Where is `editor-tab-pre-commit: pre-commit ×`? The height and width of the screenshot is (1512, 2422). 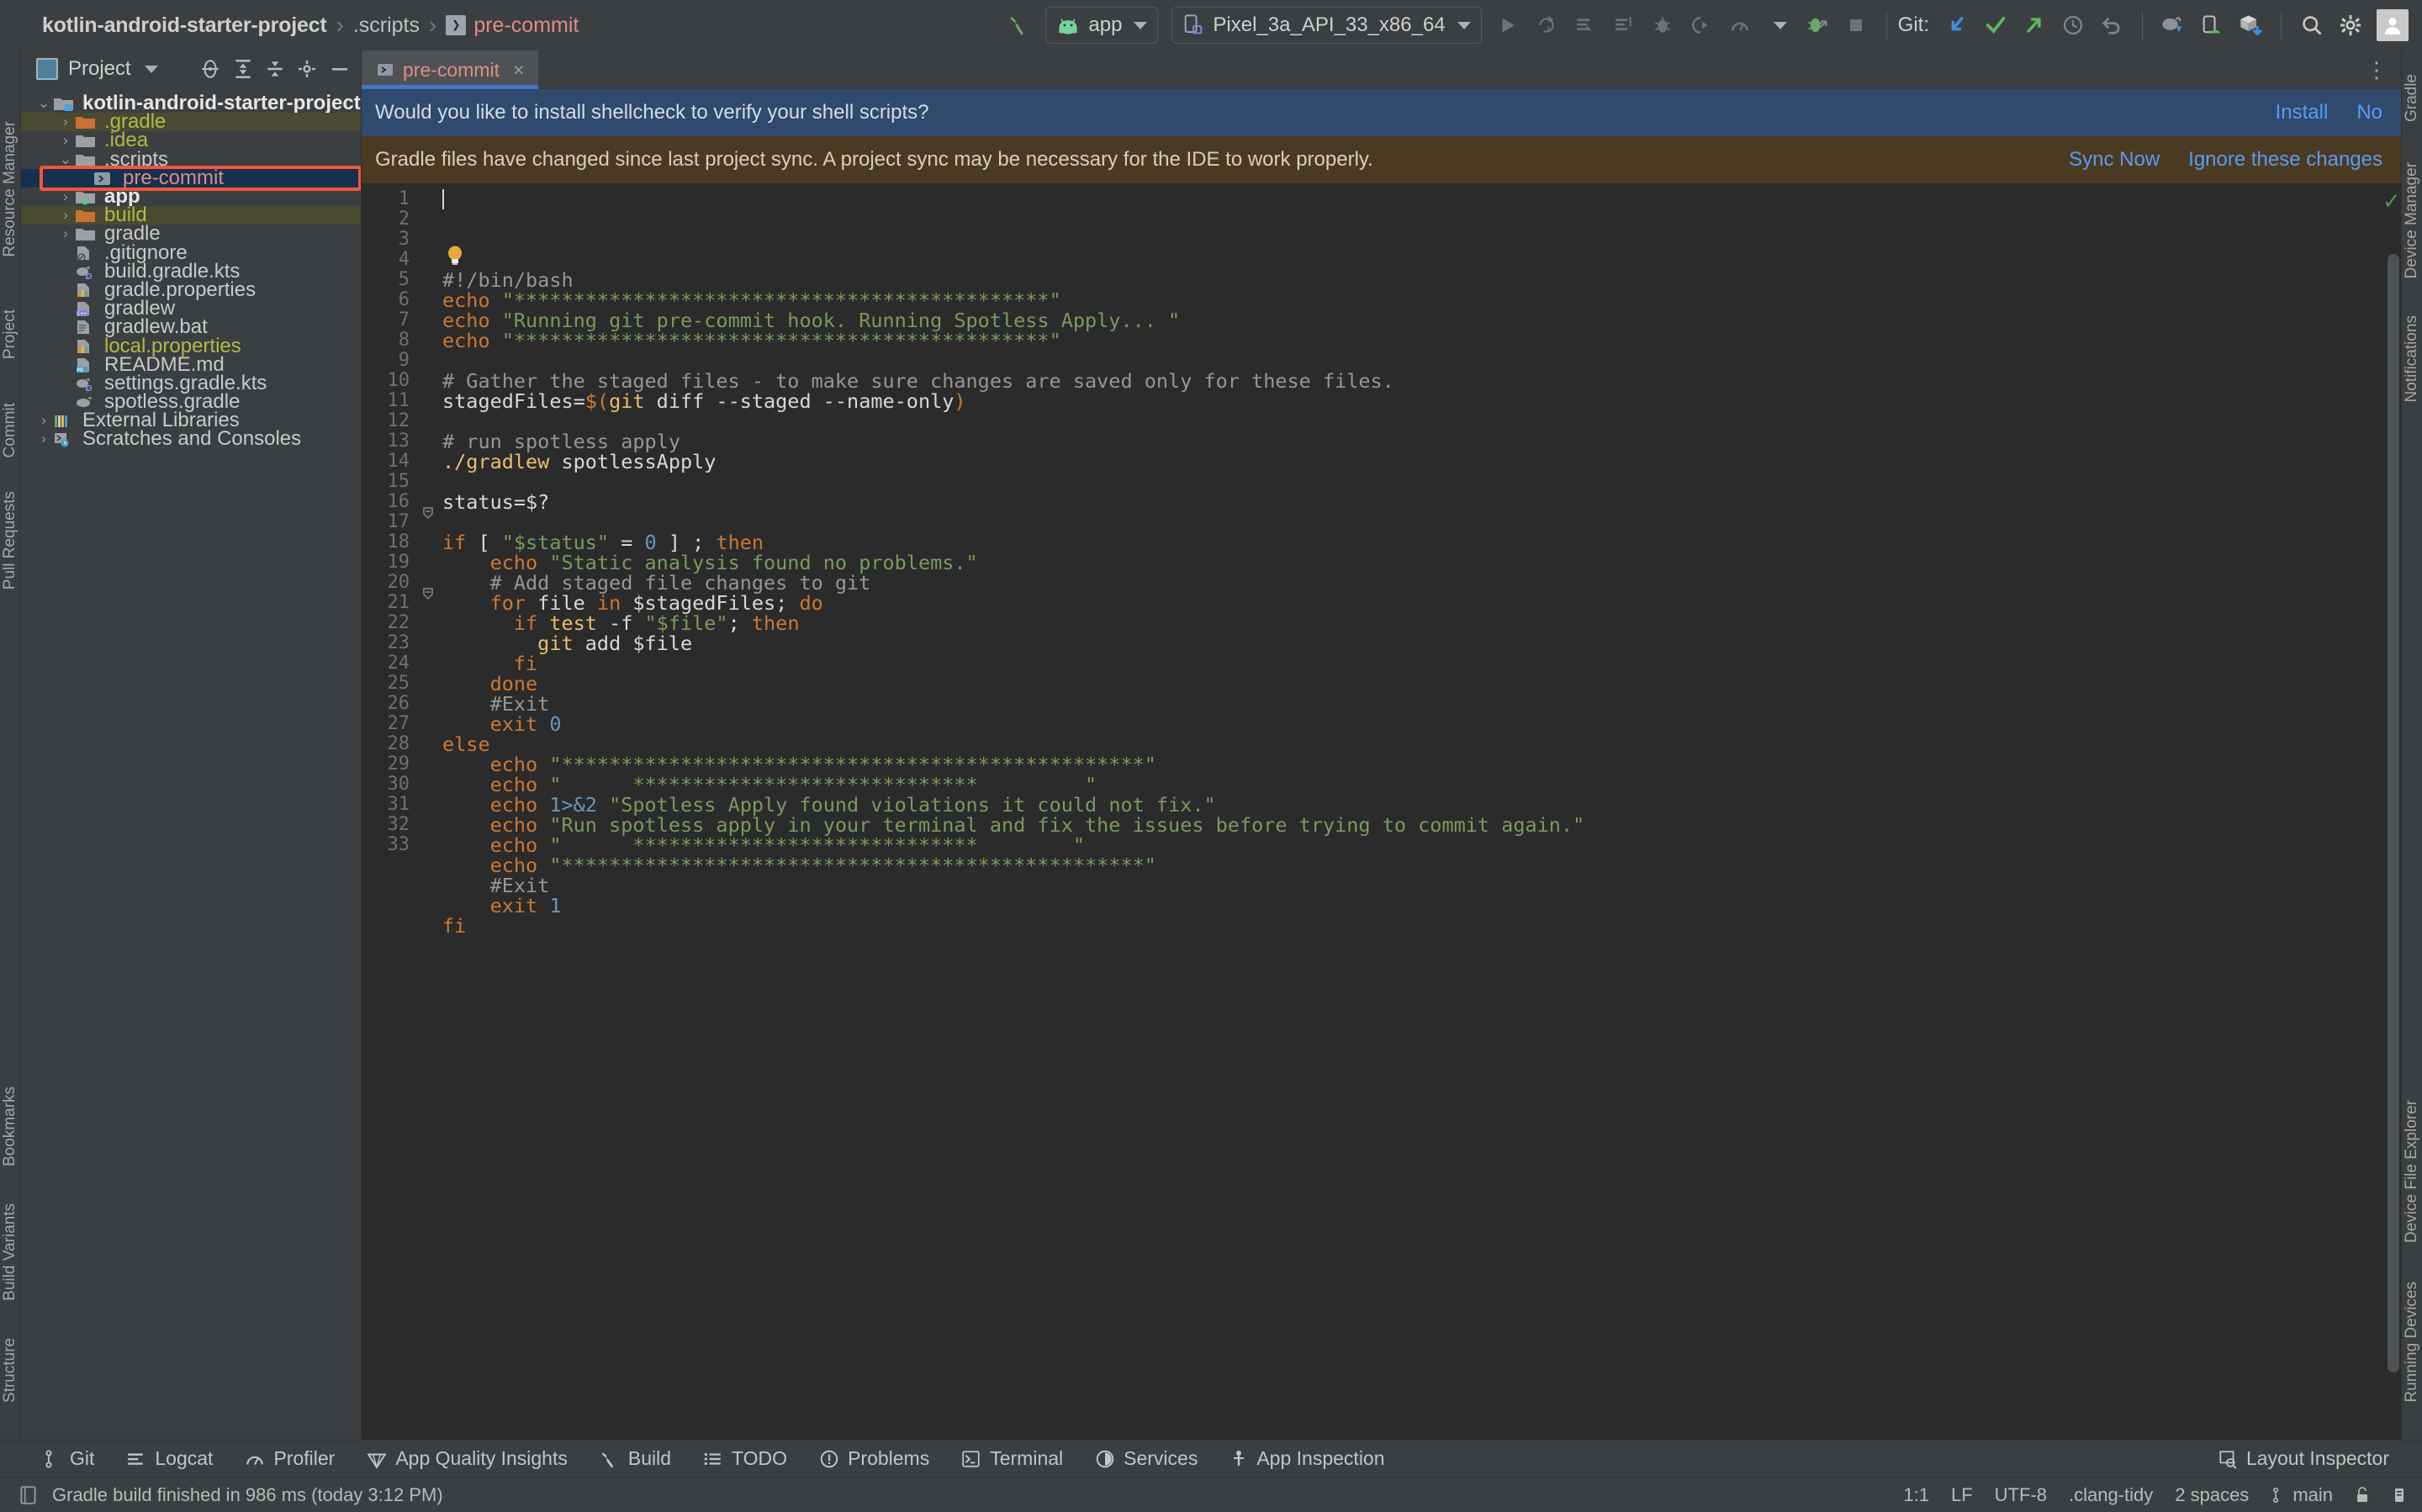
editor-tab-pre-commit: pre-commit × is located at coordinates (450, 69).